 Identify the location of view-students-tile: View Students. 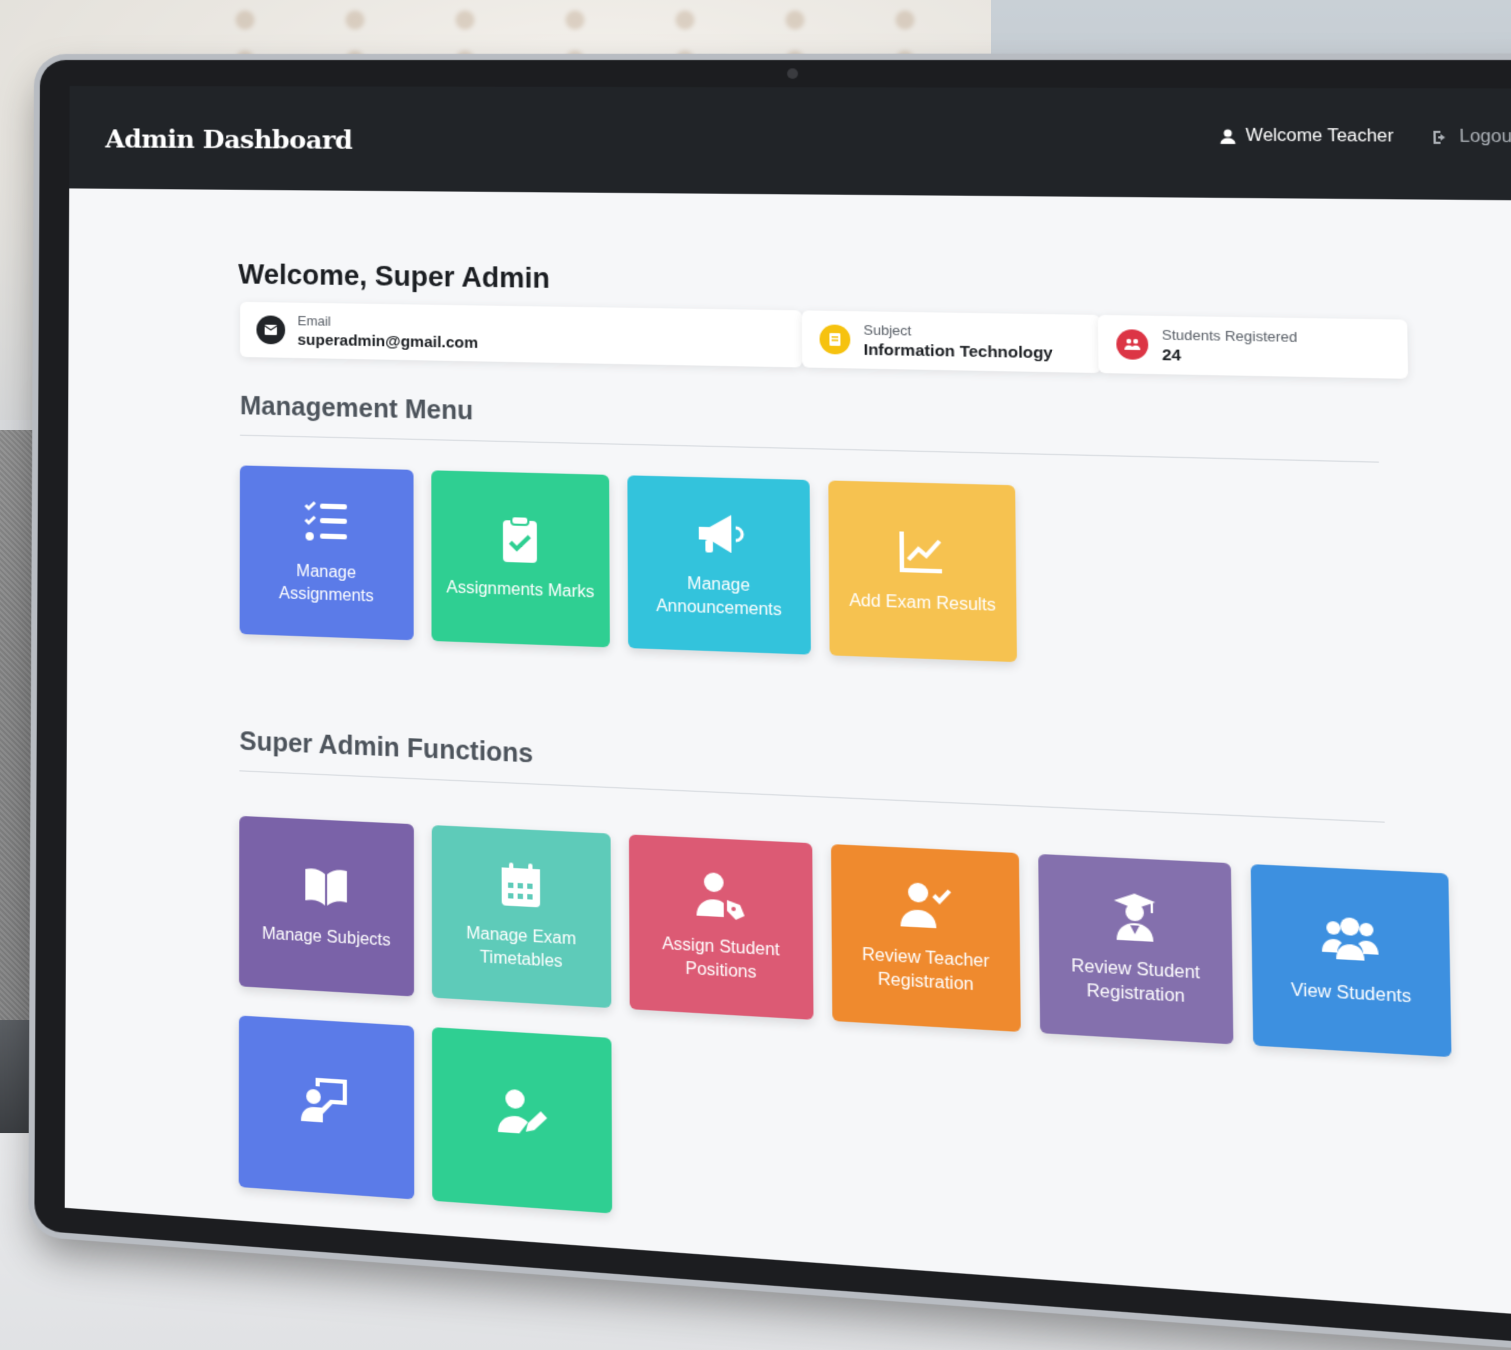
(1351, 961).